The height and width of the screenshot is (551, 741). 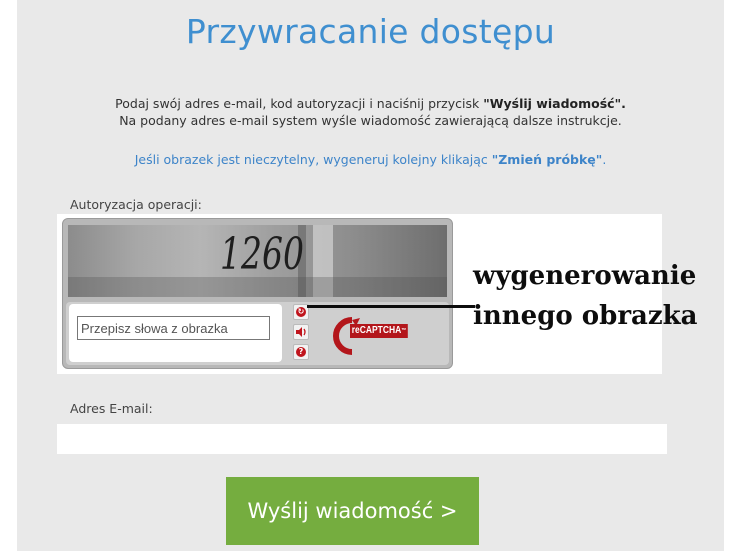 What do you see at coordinates (554, 103) in the screenshot?
I see `instructions-button-name: "Wyślij wiadomość".` at bounding box center [554, 103].